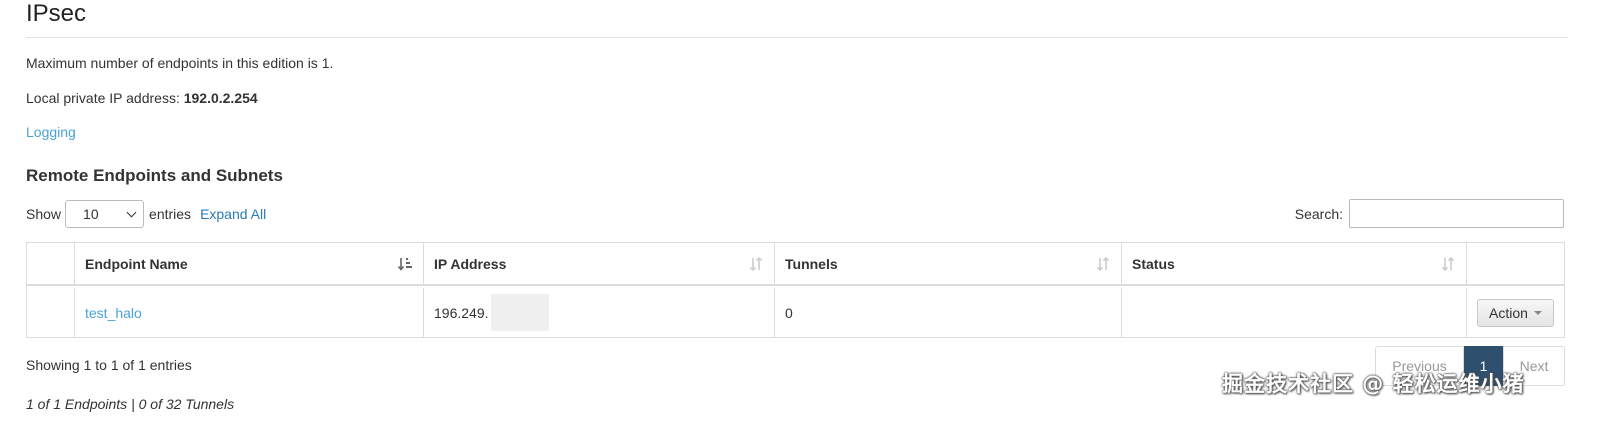 The height and width of the screenshot is (421, 1598). Describe the element at coordinates (599, 263) in the screenshot. I see `column-header-ip-address: IP Address` at that location.